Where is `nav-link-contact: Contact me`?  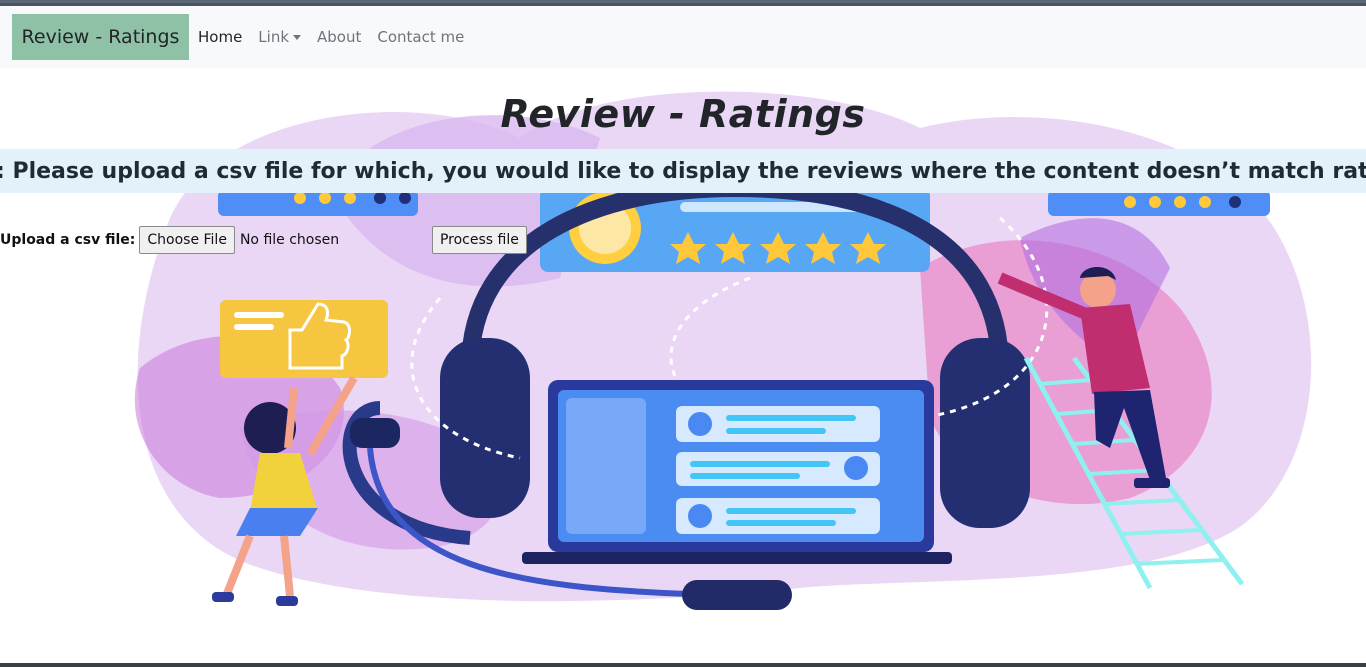 nav-link-contact: Contact me is located at coordinates (420, 37).